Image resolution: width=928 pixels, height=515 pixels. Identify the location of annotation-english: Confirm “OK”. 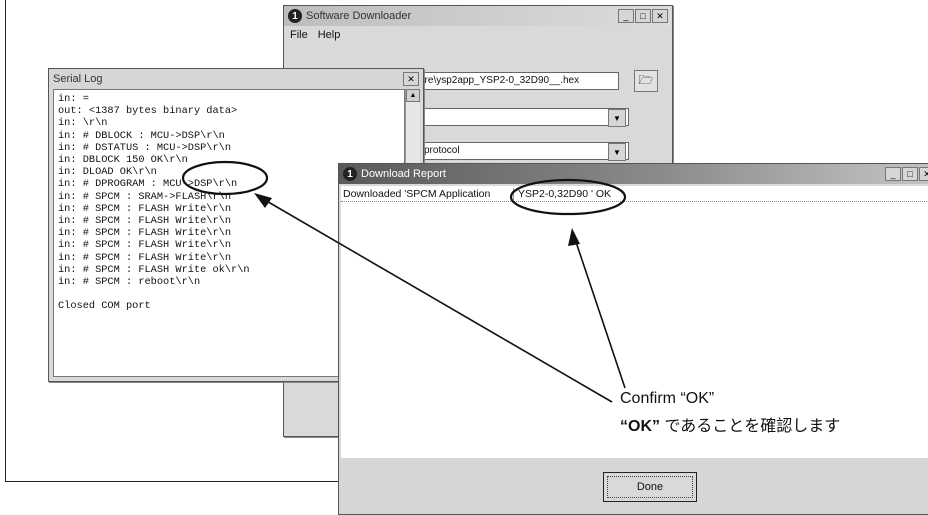
(667, 398).